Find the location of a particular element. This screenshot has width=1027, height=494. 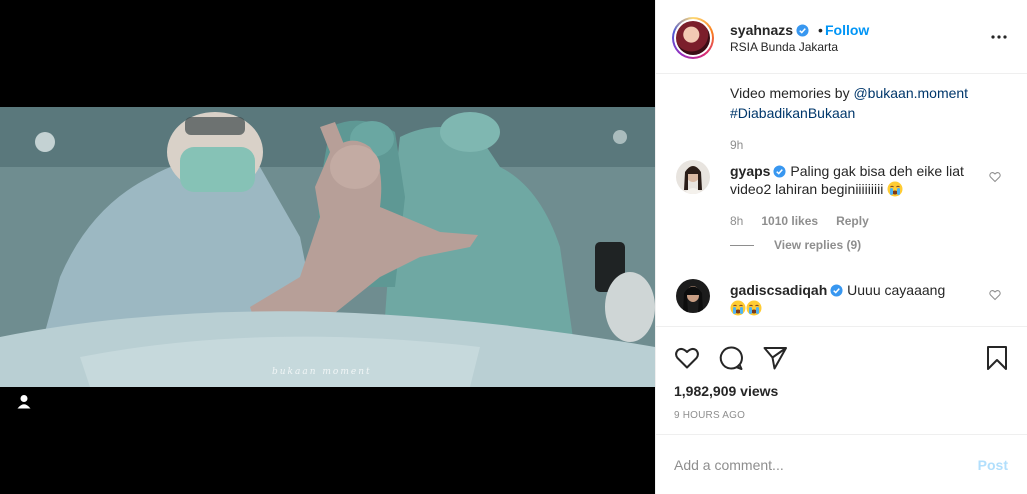

view-replies-button: View replies (9) is located at coordinates (817, 245).